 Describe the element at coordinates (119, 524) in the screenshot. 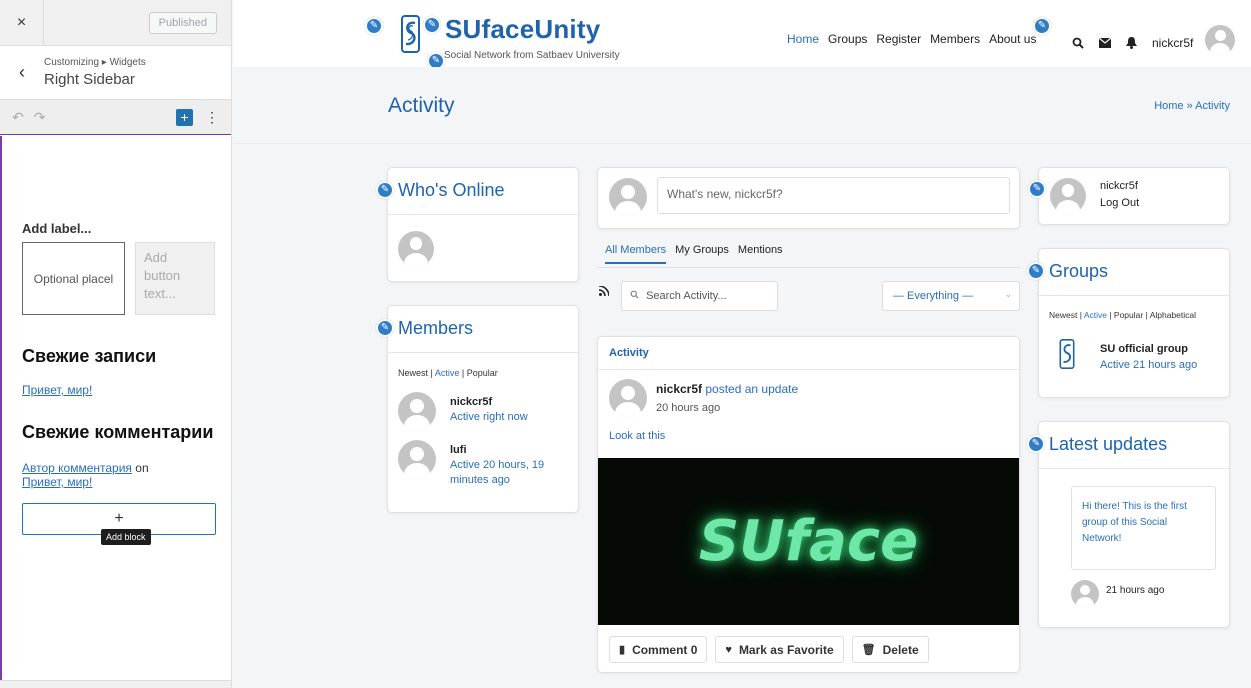

I see `add-block-button: + Add block` at that location.